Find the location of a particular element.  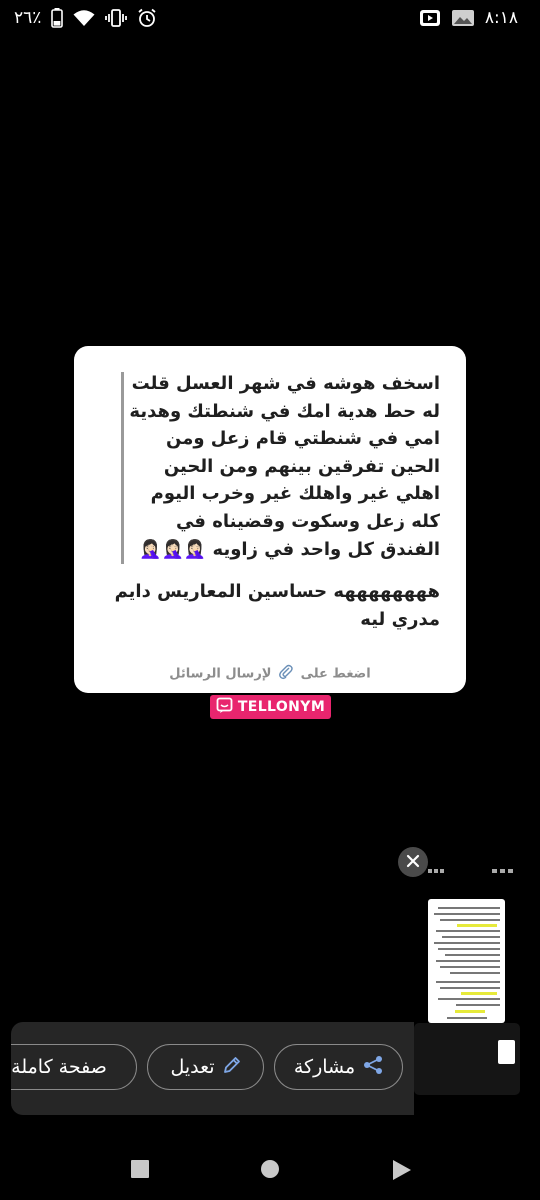

brand-badge: TELLONYM is located at coordinates (270, 707).